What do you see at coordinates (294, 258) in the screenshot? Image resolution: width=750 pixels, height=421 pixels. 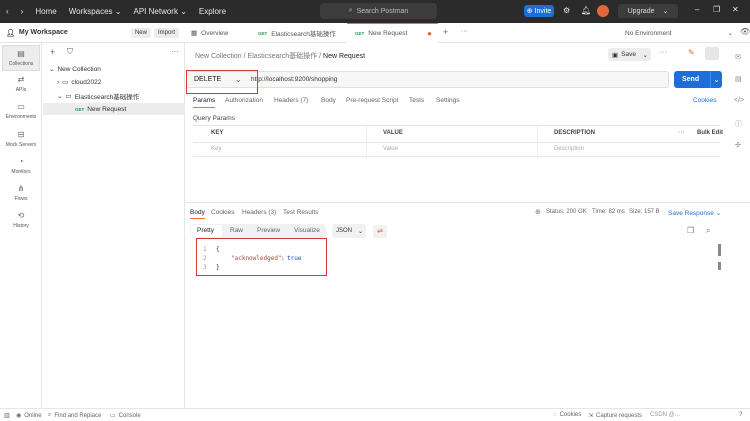 I see `code-value: true` at bounding box center [294, 258].